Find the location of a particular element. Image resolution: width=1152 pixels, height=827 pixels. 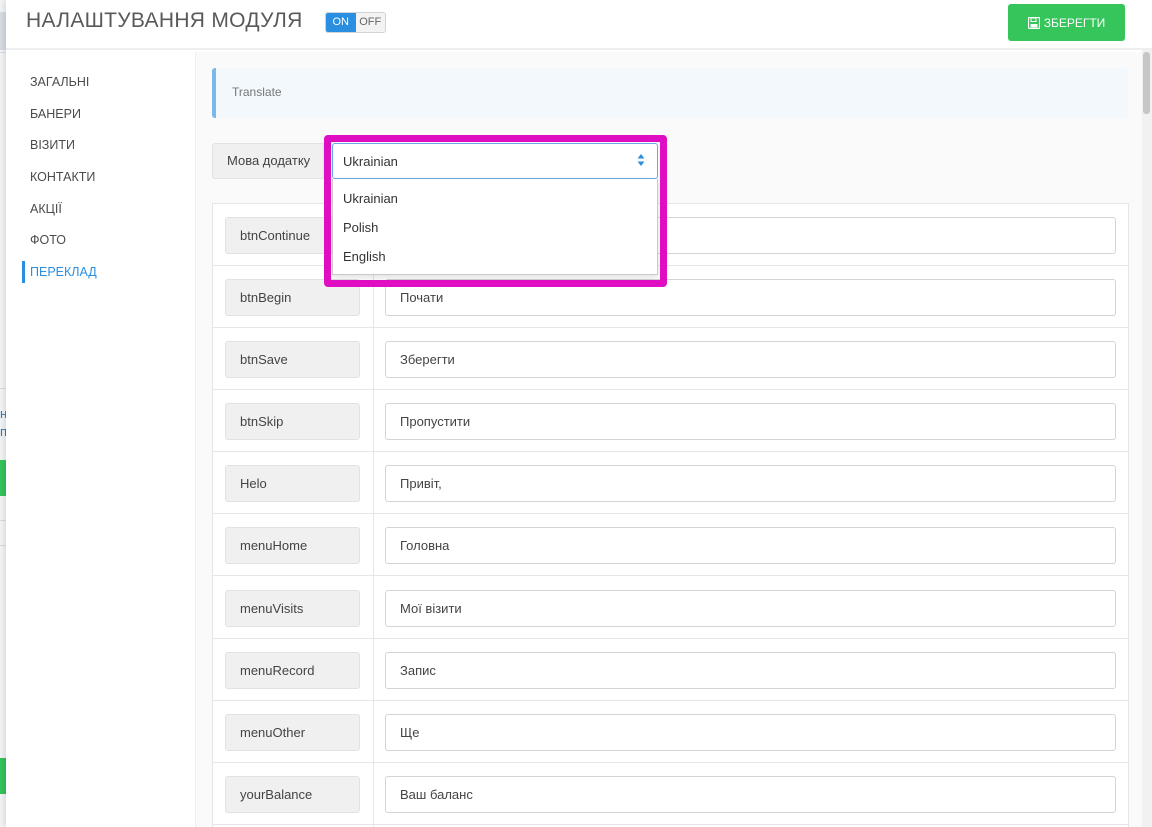

translation-input: Мої візити is located at coordinates (750, 608).